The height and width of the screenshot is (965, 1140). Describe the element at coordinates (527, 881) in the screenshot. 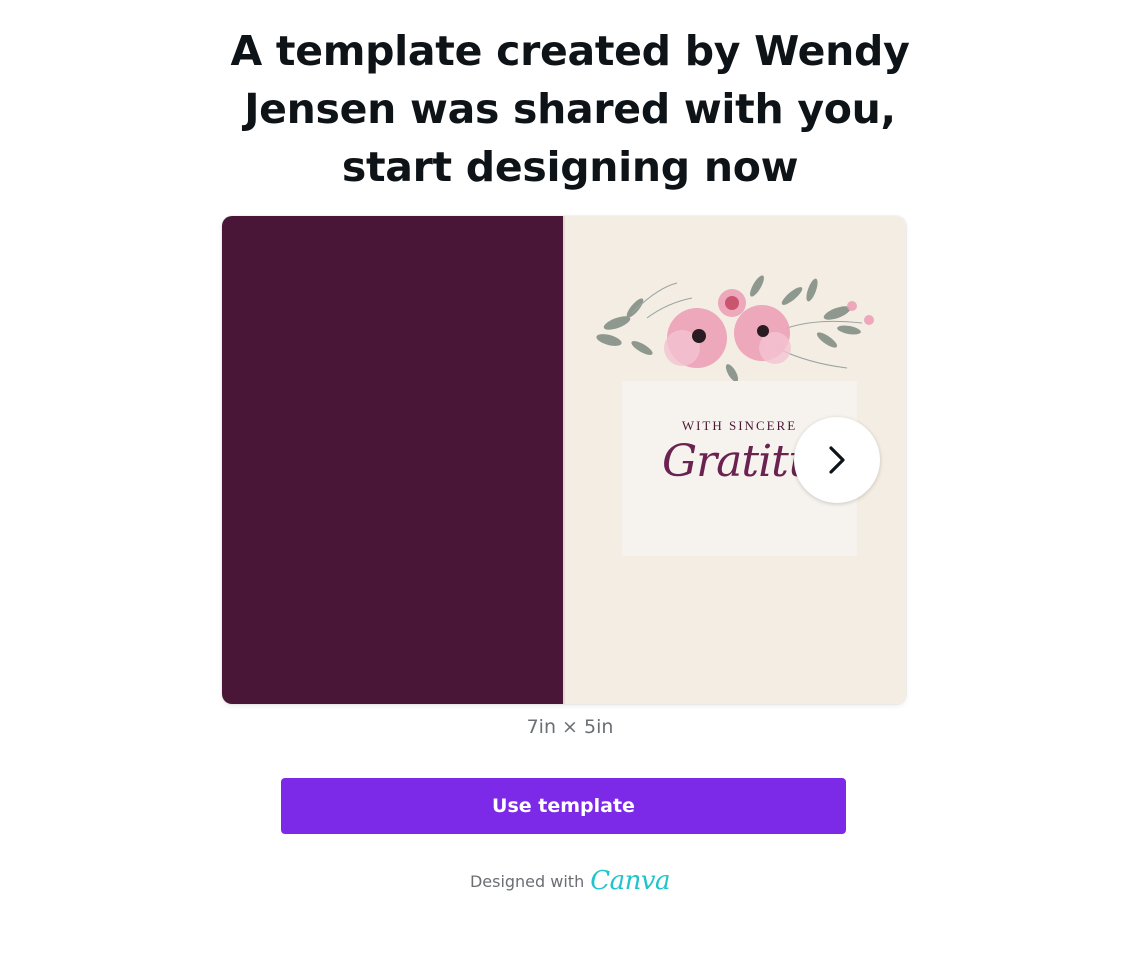

I see `designed-with-label: Designed with` at that location.